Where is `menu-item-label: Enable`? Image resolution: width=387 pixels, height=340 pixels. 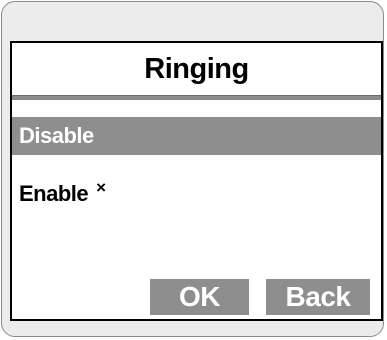
menu-item-label: Enable is located at coordinates (54, 193).